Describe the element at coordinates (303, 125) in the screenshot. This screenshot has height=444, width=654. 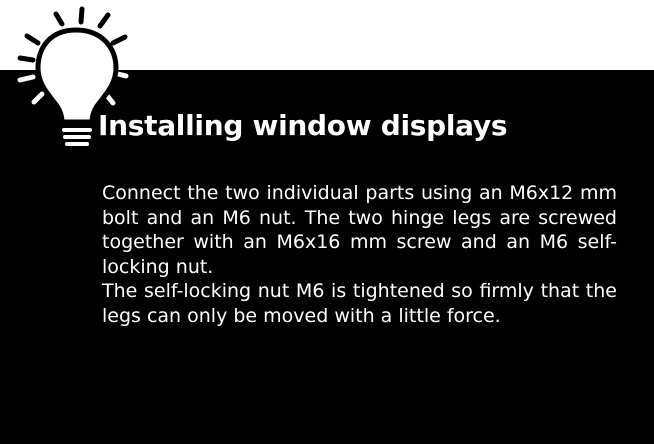
I see `heading: Installing window displays` at that location.